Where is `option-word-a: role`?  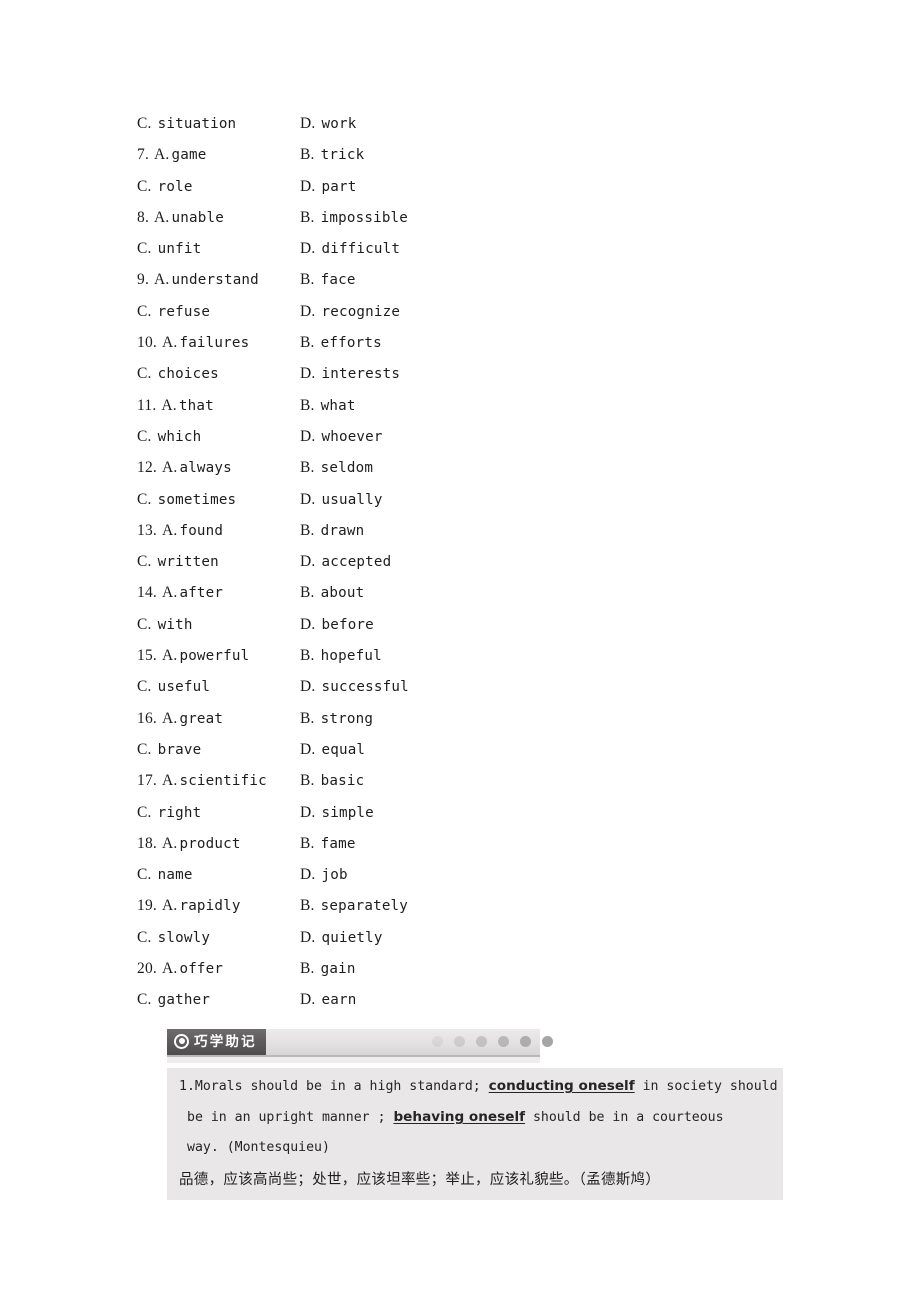
option-word-a: role is located at coordinates (175, 186).